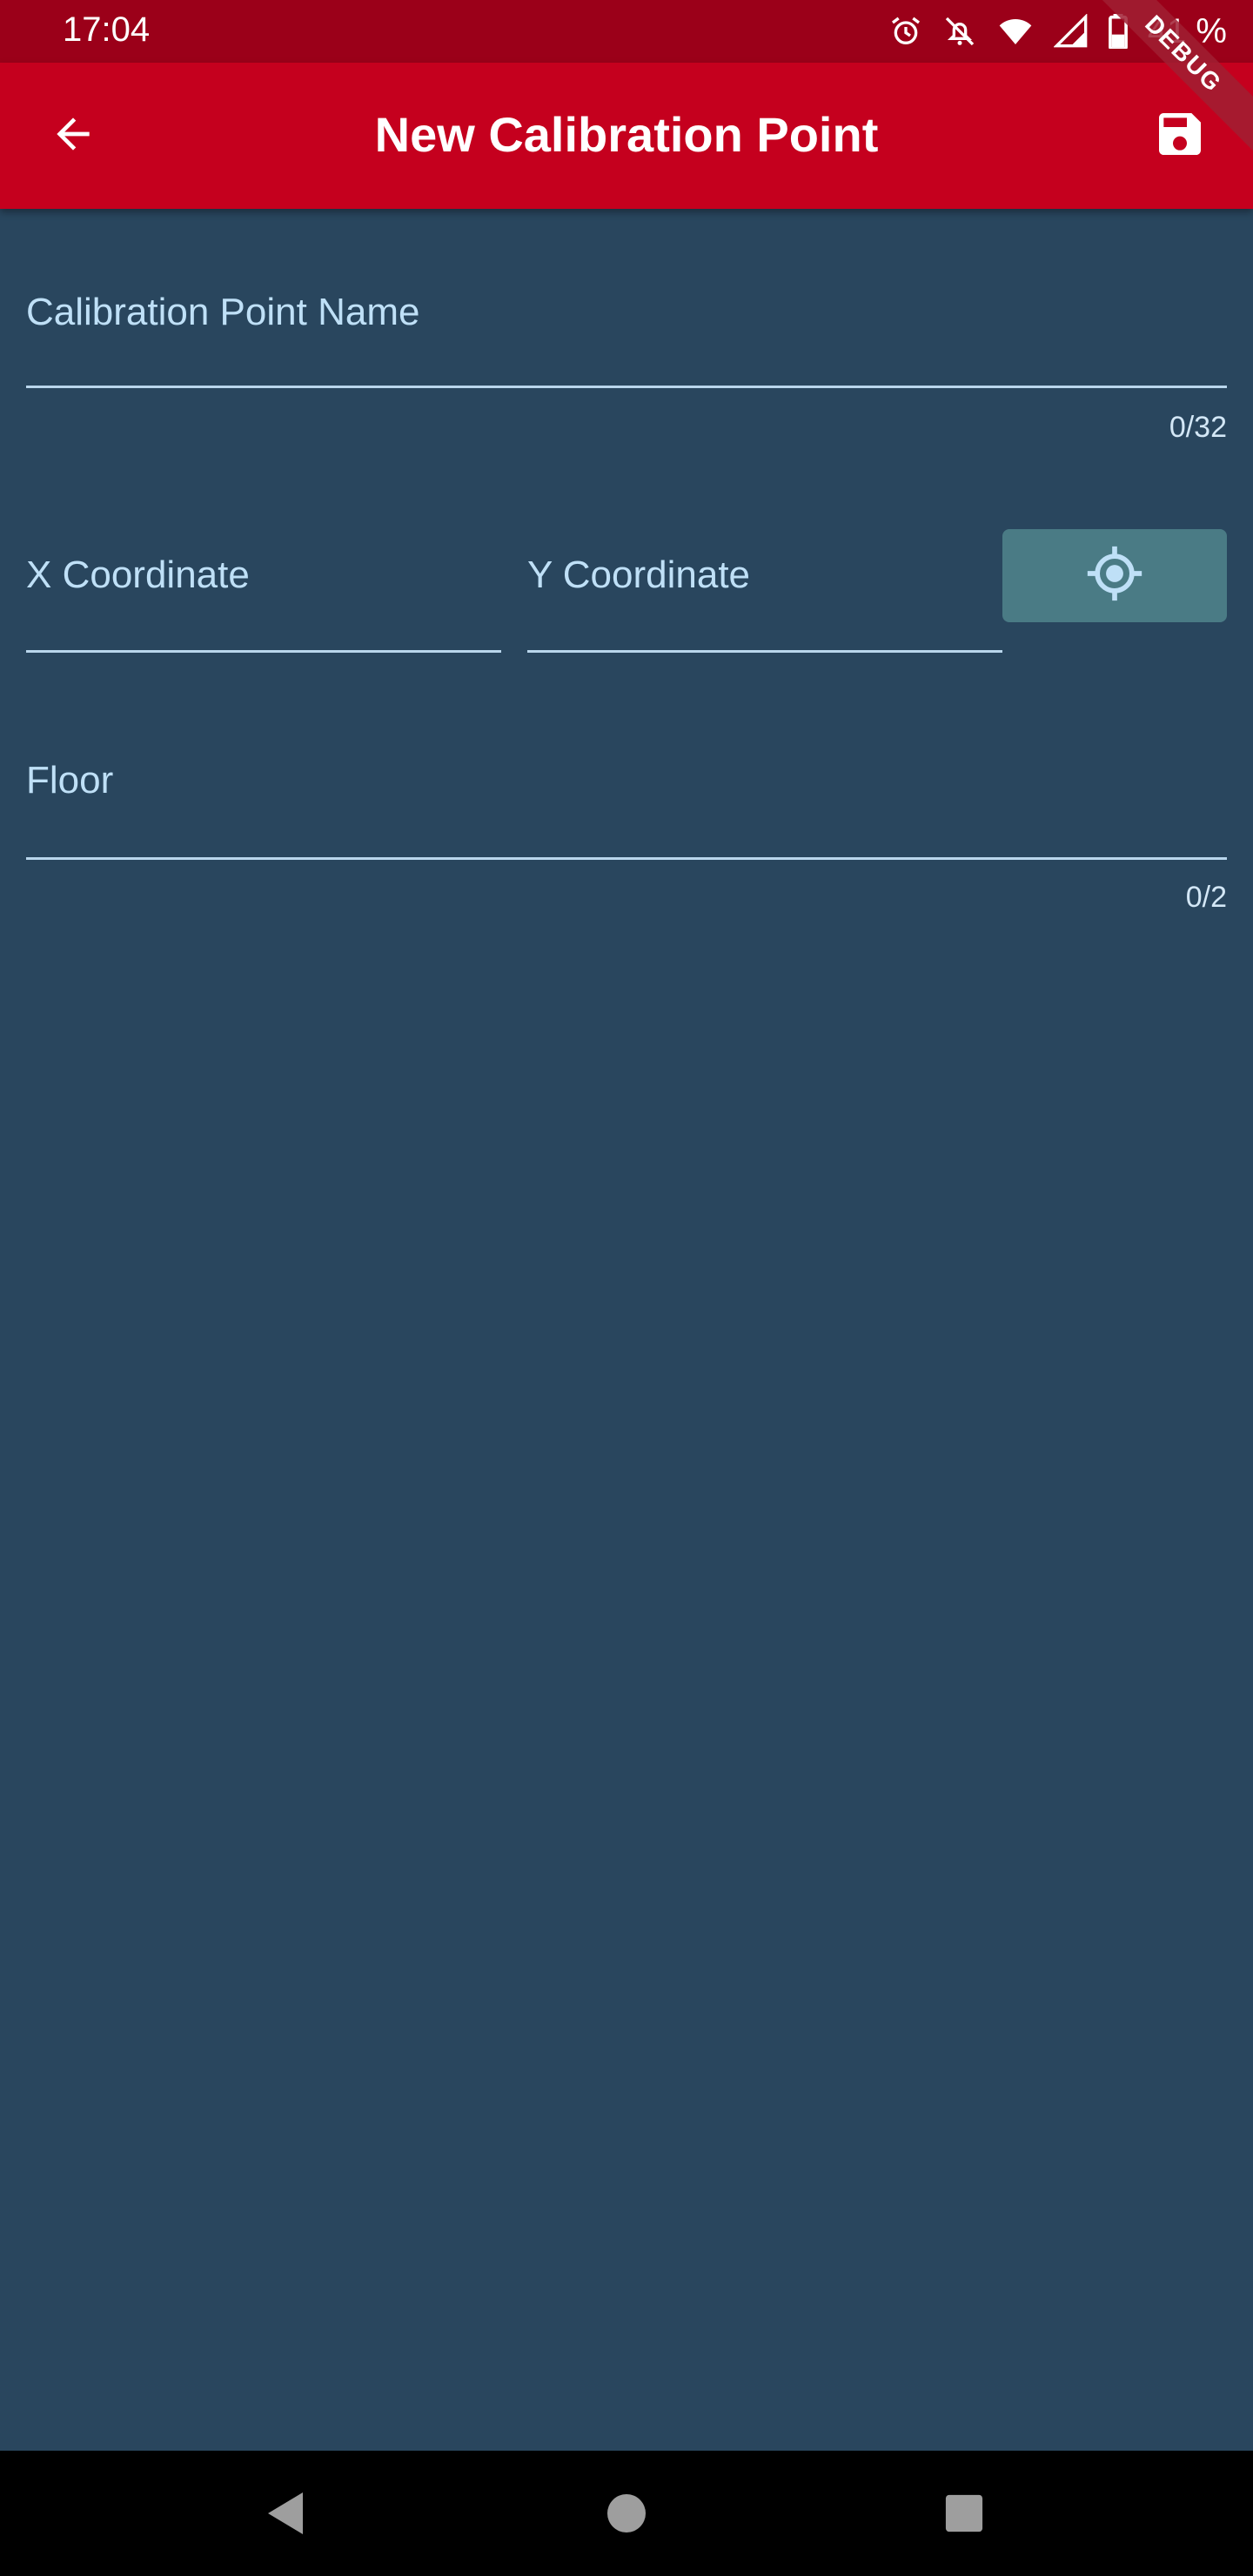  What do you see at coordinates (1016, 32) in the screenshot?
I see `wifi-icon` at bounding box center [1016, 32].